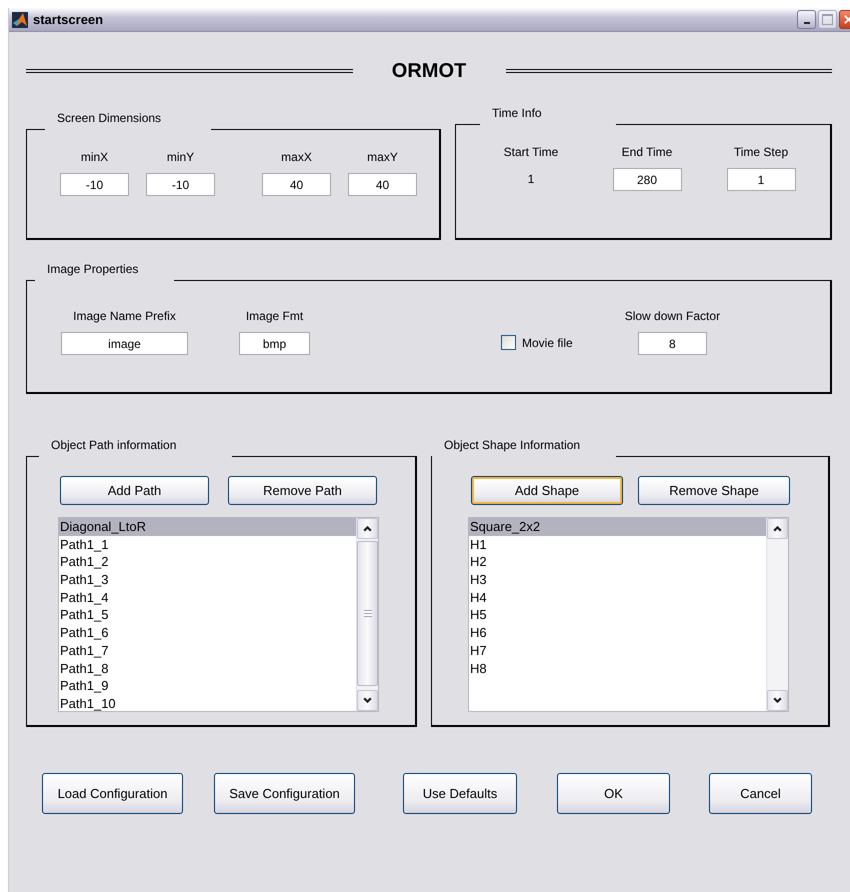 The width and height of the screenshot is (850, 892). I want to click on list-item: Path1_8, so click(207, 669).